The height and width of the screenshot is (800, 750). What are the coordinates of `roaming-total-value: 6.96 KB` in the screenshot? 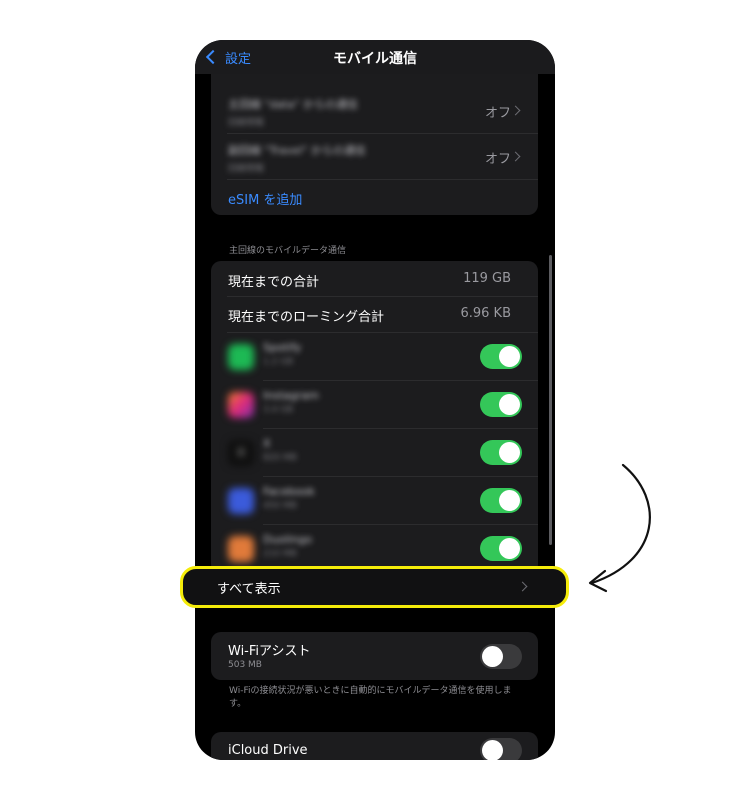 It's located at (485, 313).